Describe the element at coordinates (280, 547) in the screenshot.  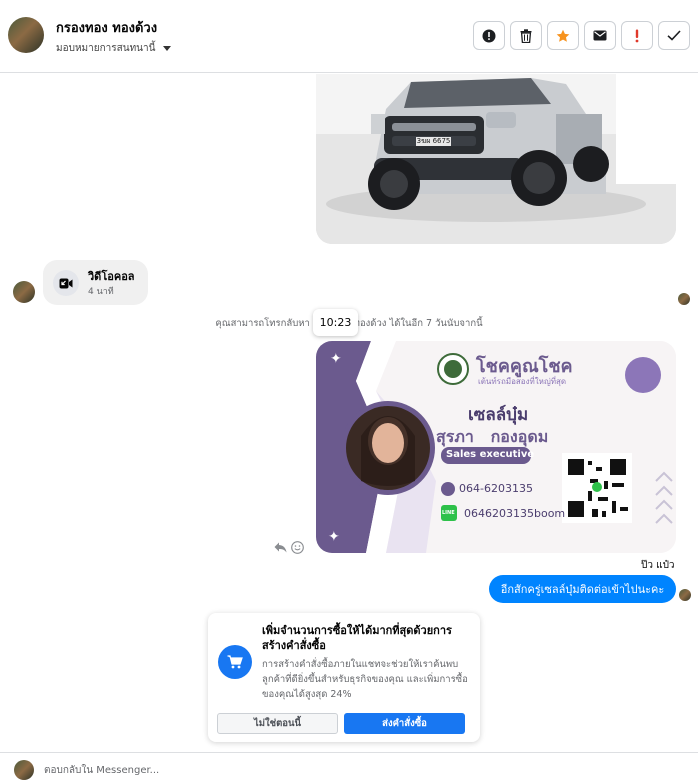
I see `reply-icon` at that location.